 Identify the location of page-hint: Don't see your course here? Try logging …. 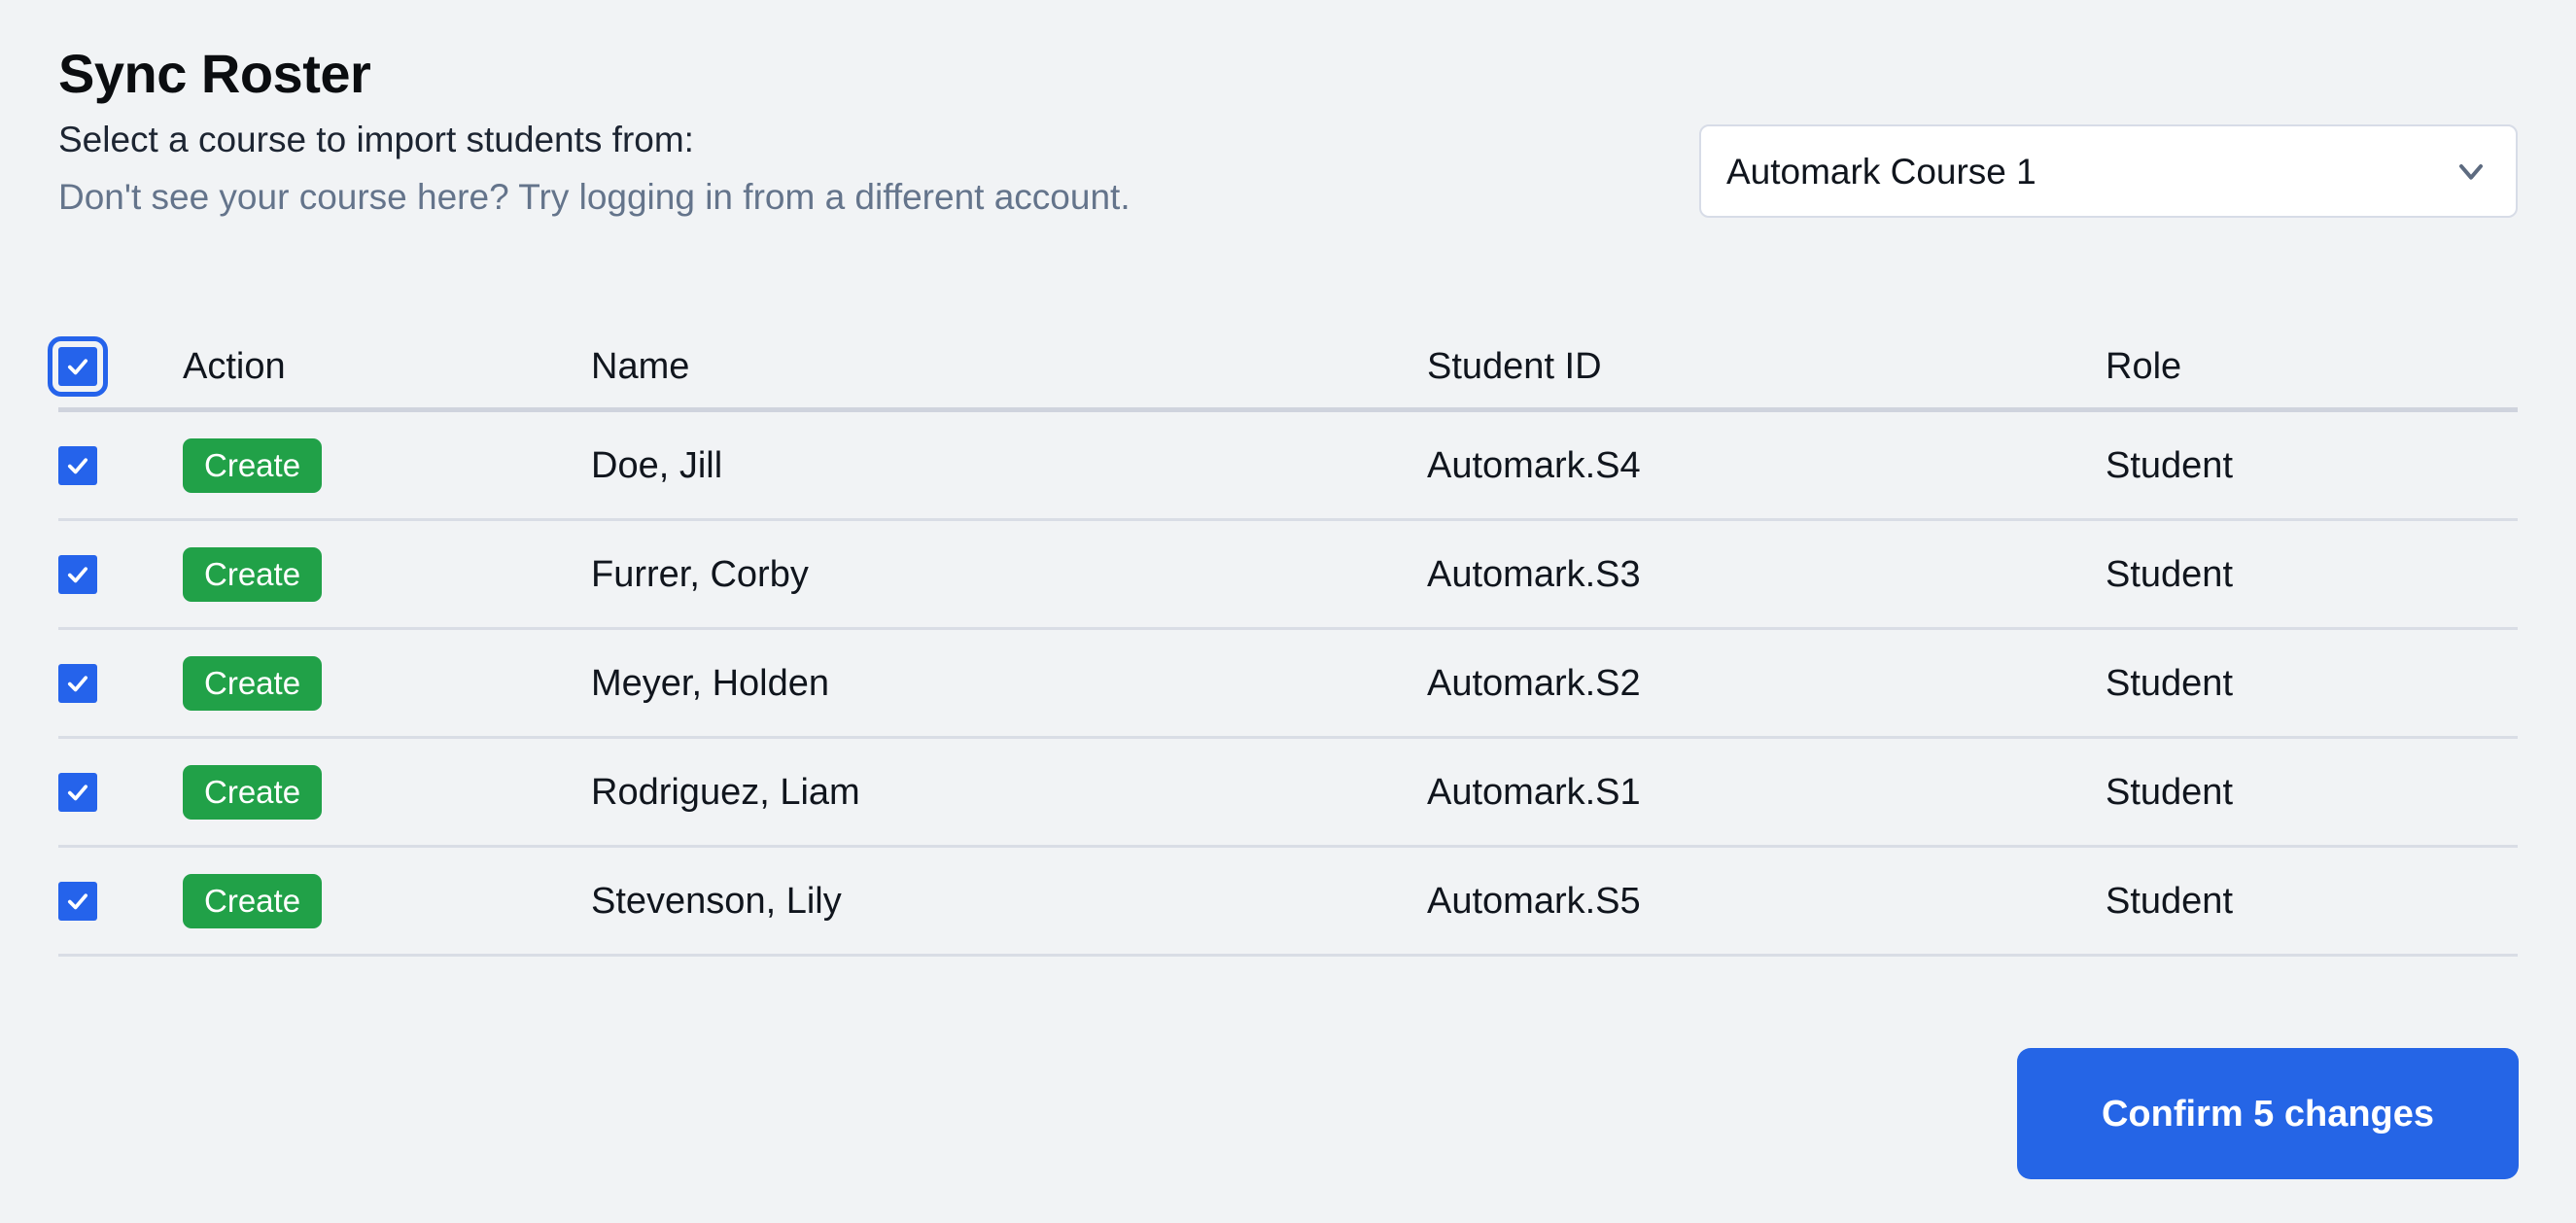
(594, 196).